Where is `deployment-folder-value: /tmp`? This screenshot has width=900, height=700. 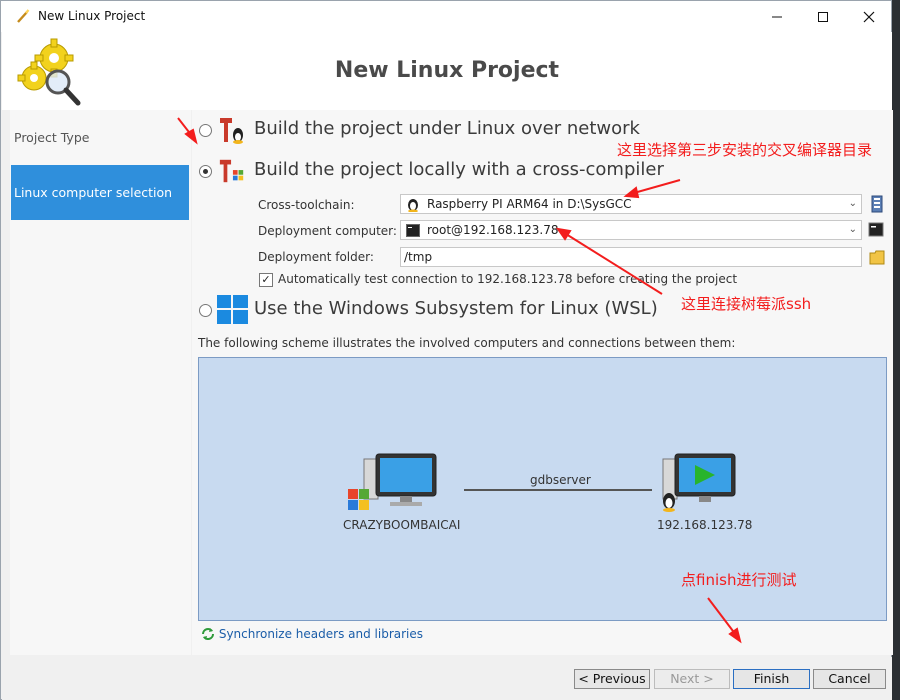
deployment-folder-value: /tmp is located at coordinates (418, 257).